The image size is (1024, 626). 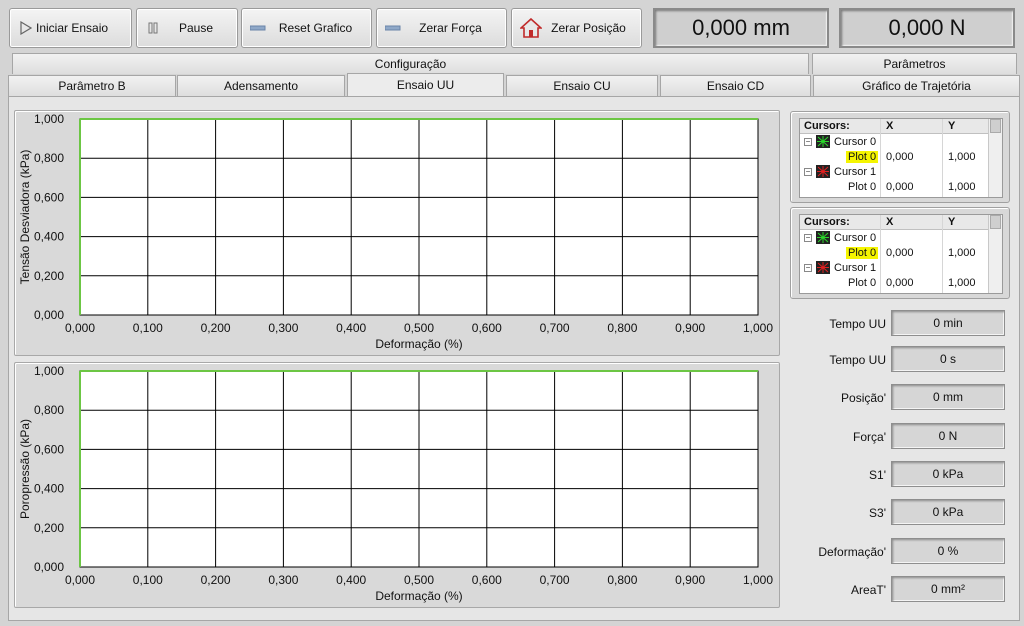 I want to click on x-tick-label: 0,800, so click(x=622, y=580).